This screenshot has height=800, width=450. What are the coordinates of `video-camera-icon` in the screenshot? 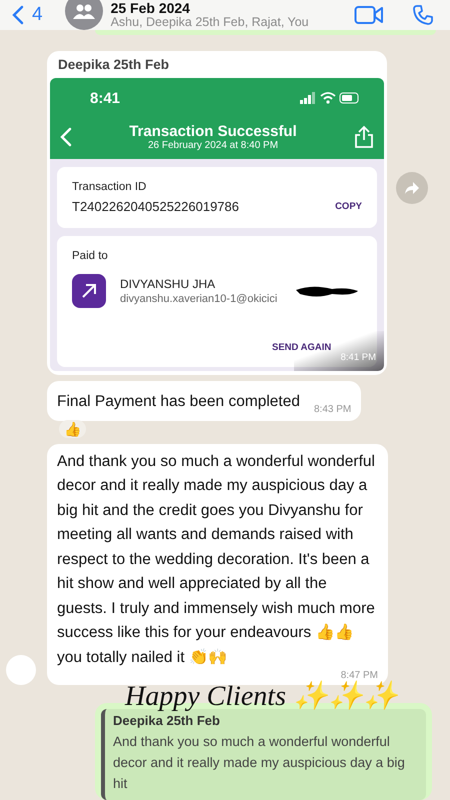 It's located at (369, 15).